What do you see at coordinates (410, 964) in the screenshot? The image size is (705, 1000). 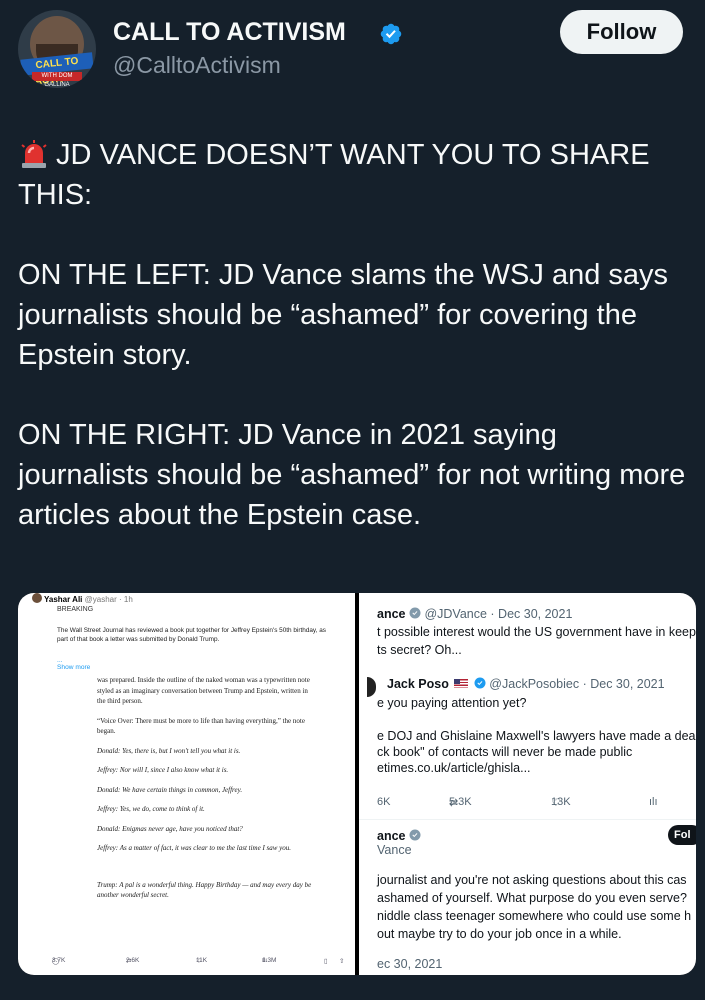 I see `right-t3-date: ec 30, 2021` at bounding box center [410, 964].